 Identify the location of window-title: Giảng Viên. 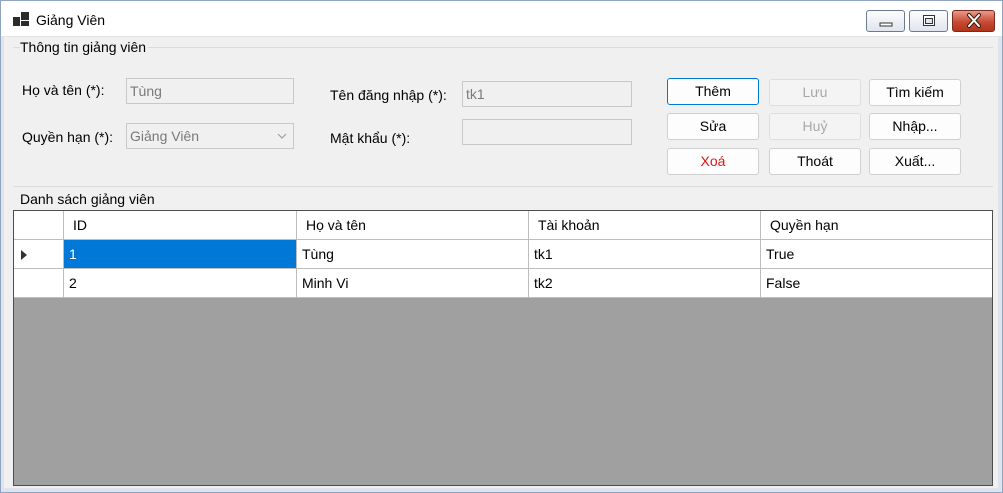
(71, 20).